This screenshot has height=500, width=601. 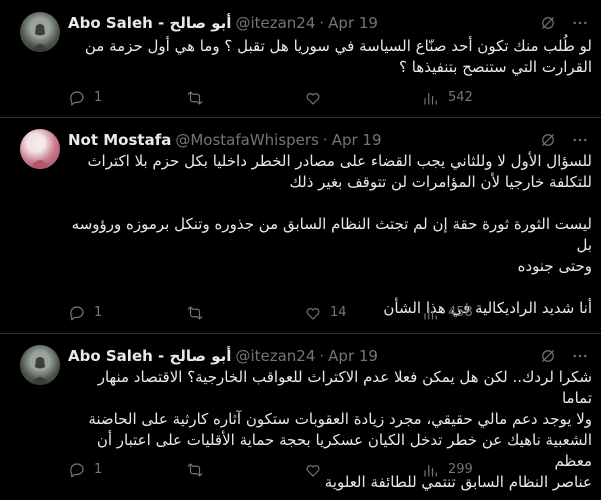 I want to click on author-handle: @MostafaWhispers, so click(x=247, y=140).